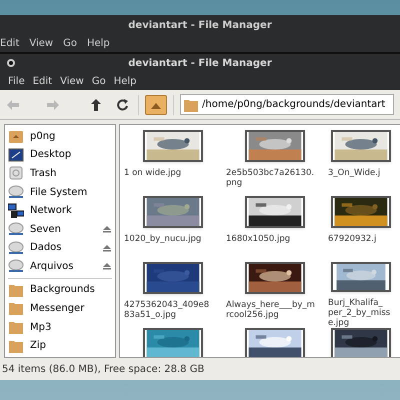  What do you see at coordinates (16, 136) in the screenshot?
I see `home-folder-icon` at bounding box center [16, 136].